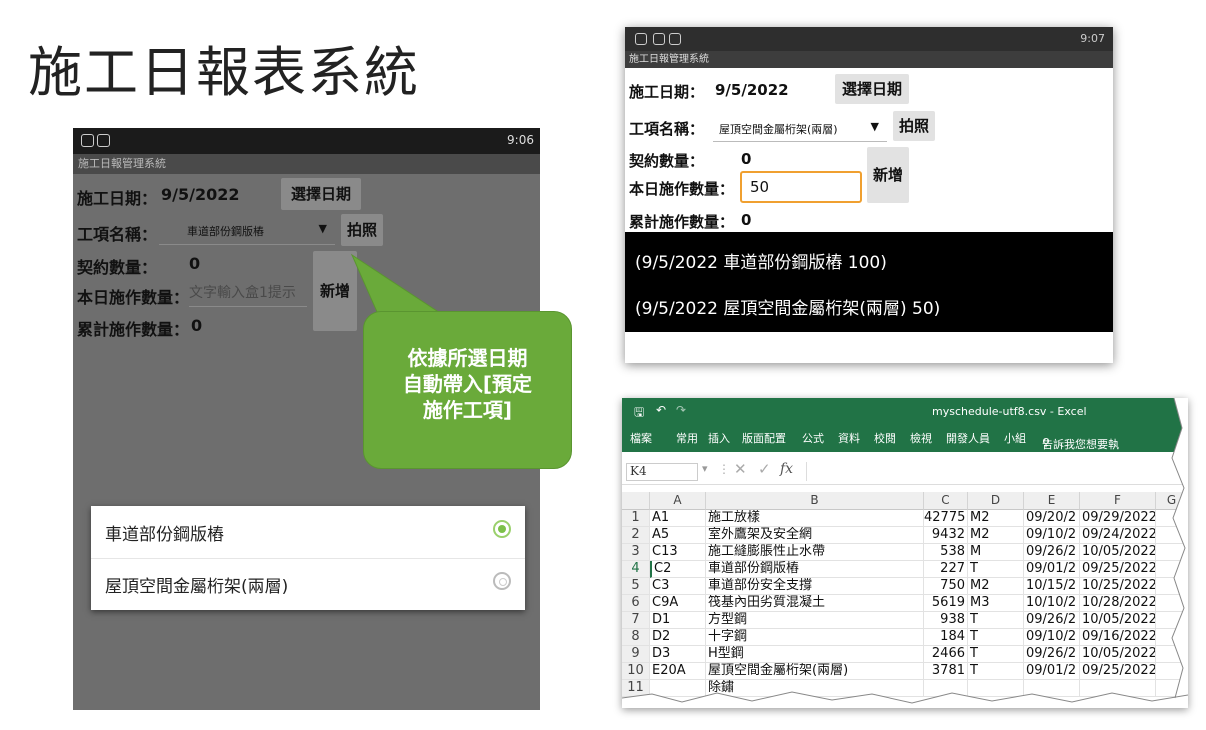 This screenshot has height=730, width=1206. What do you see at coordinates (224, 72) in the screenshot?
I see `slide-title: 施工日報表系統` at bounding box center [224, 72].